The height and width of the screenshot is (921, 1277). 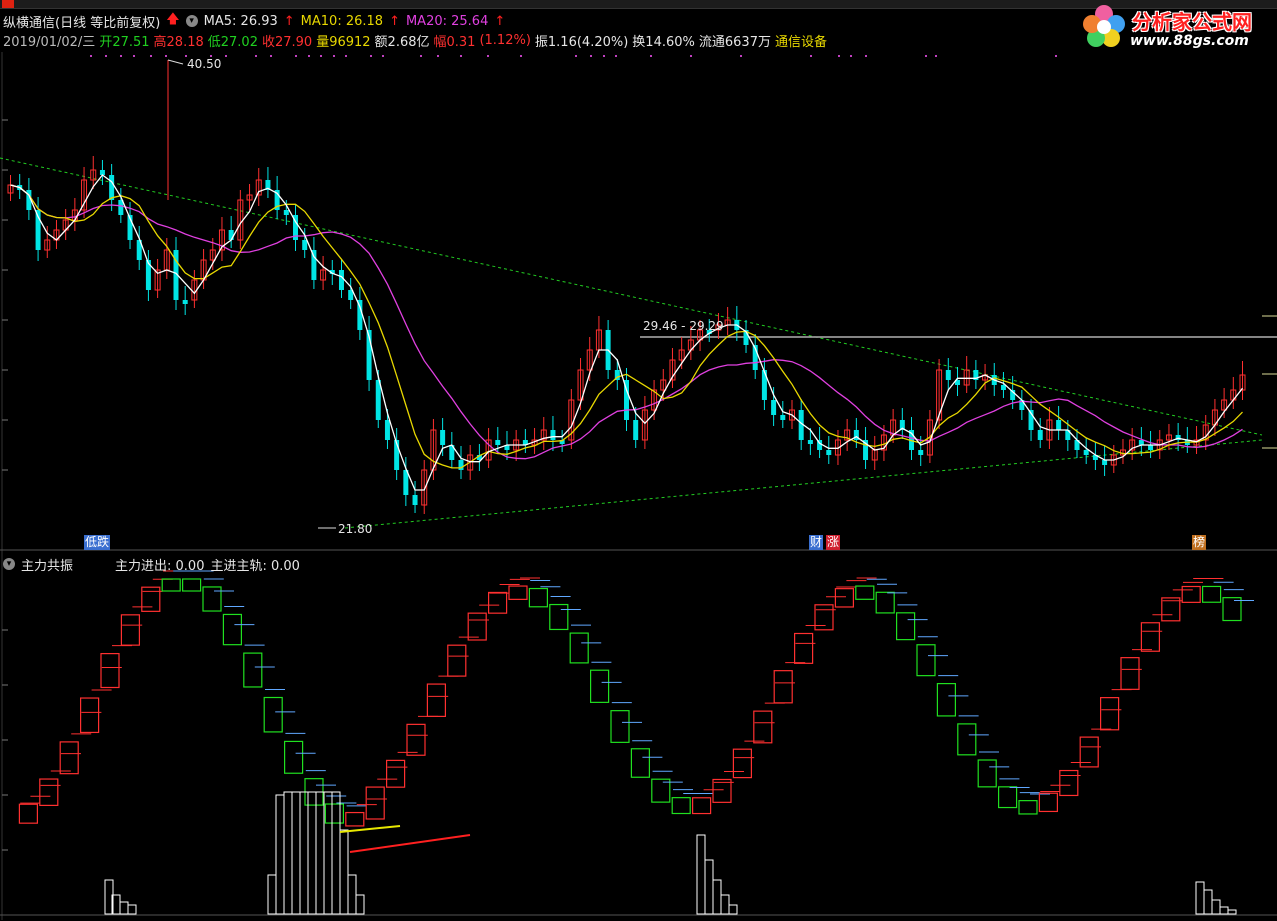 I want to click on zljc-value: 主力进出: 0.00, so click(x=160, y=566).